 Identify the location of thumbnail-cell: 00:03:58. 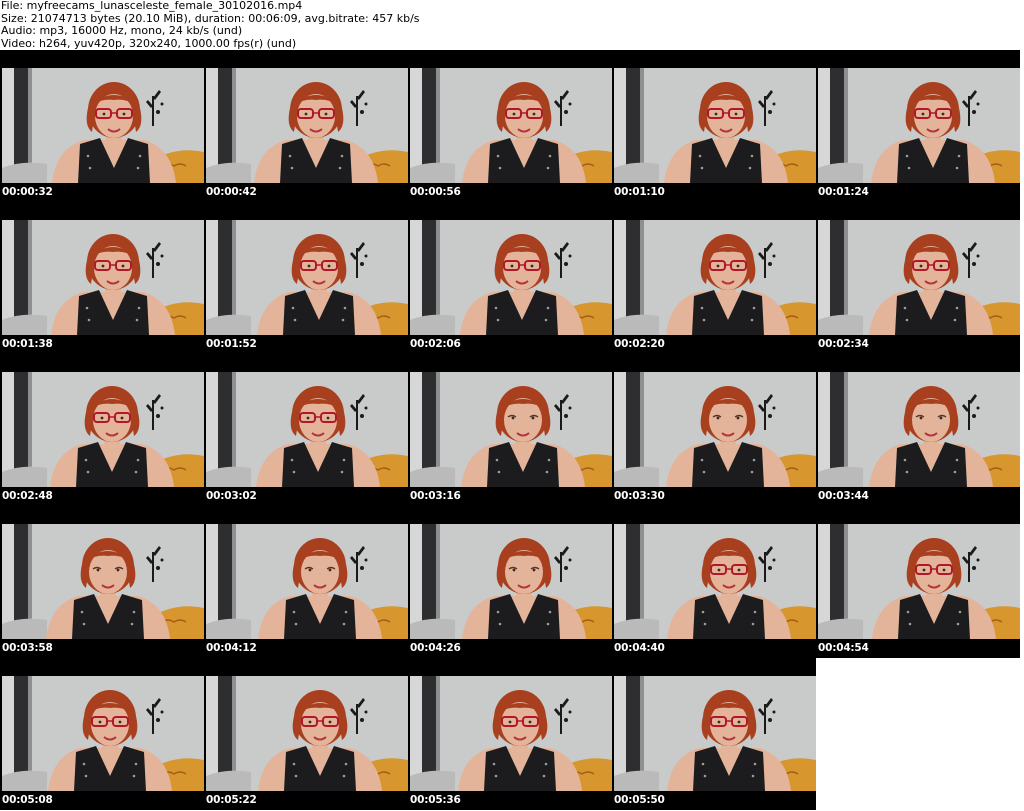
(102, 582).